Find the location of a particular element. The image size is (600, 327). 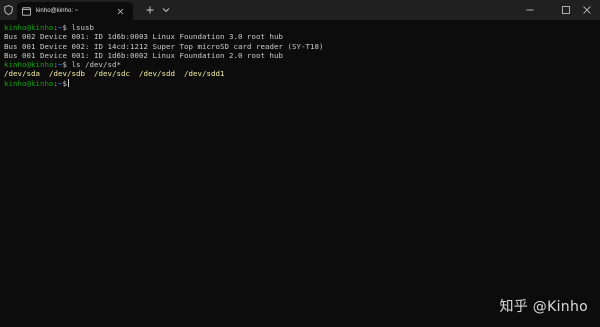

shield-icon is located at coordinates (8, 10).